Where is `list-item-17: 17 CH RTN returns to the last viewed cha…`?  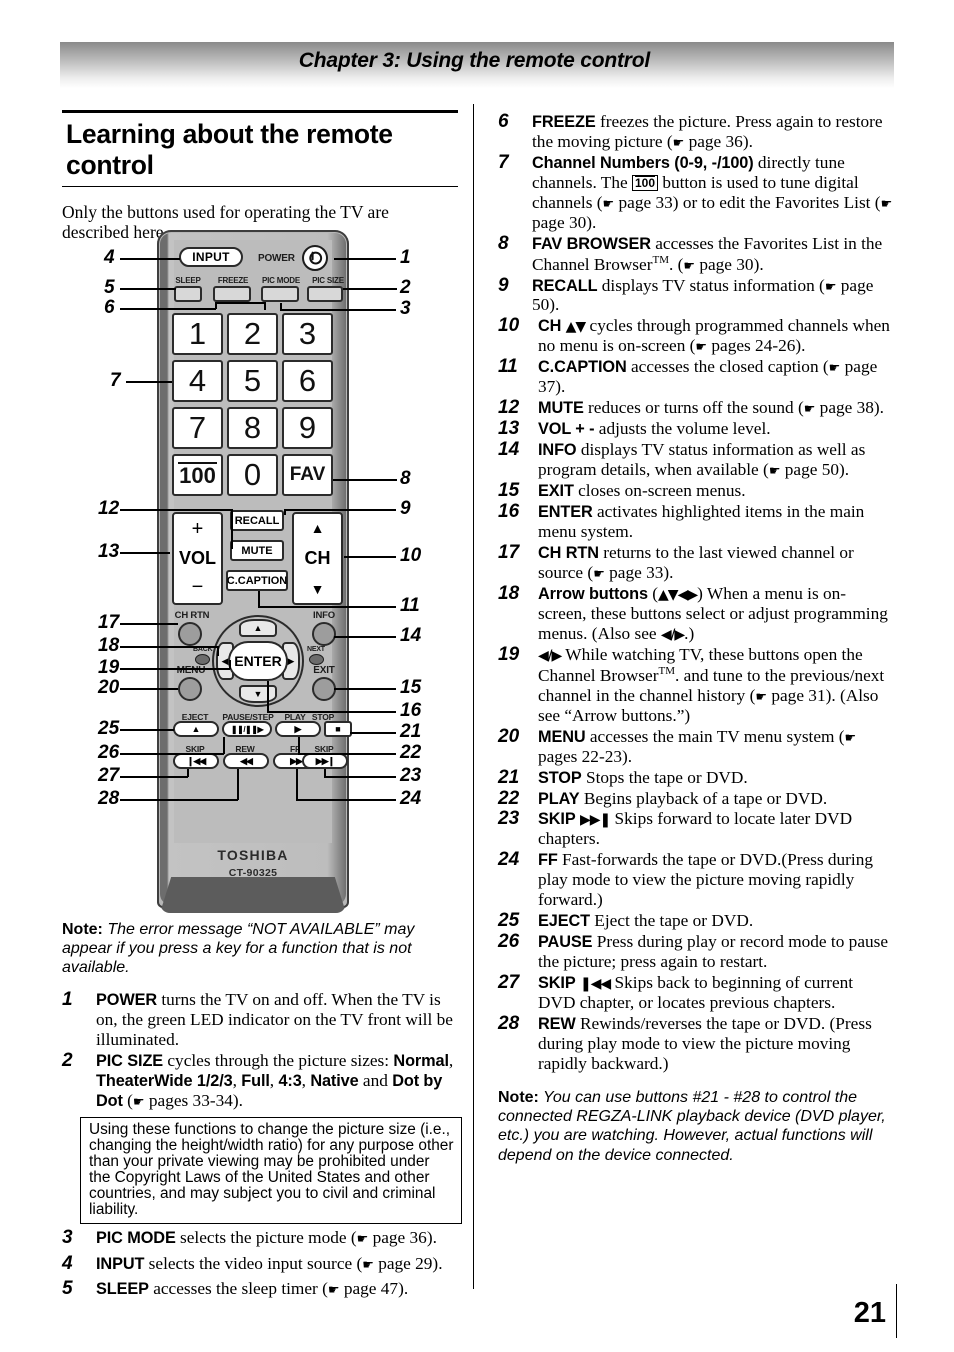 list-item-17: 17 CH RTN returns to the last viewed cha… is located at coordinates (696, 562).